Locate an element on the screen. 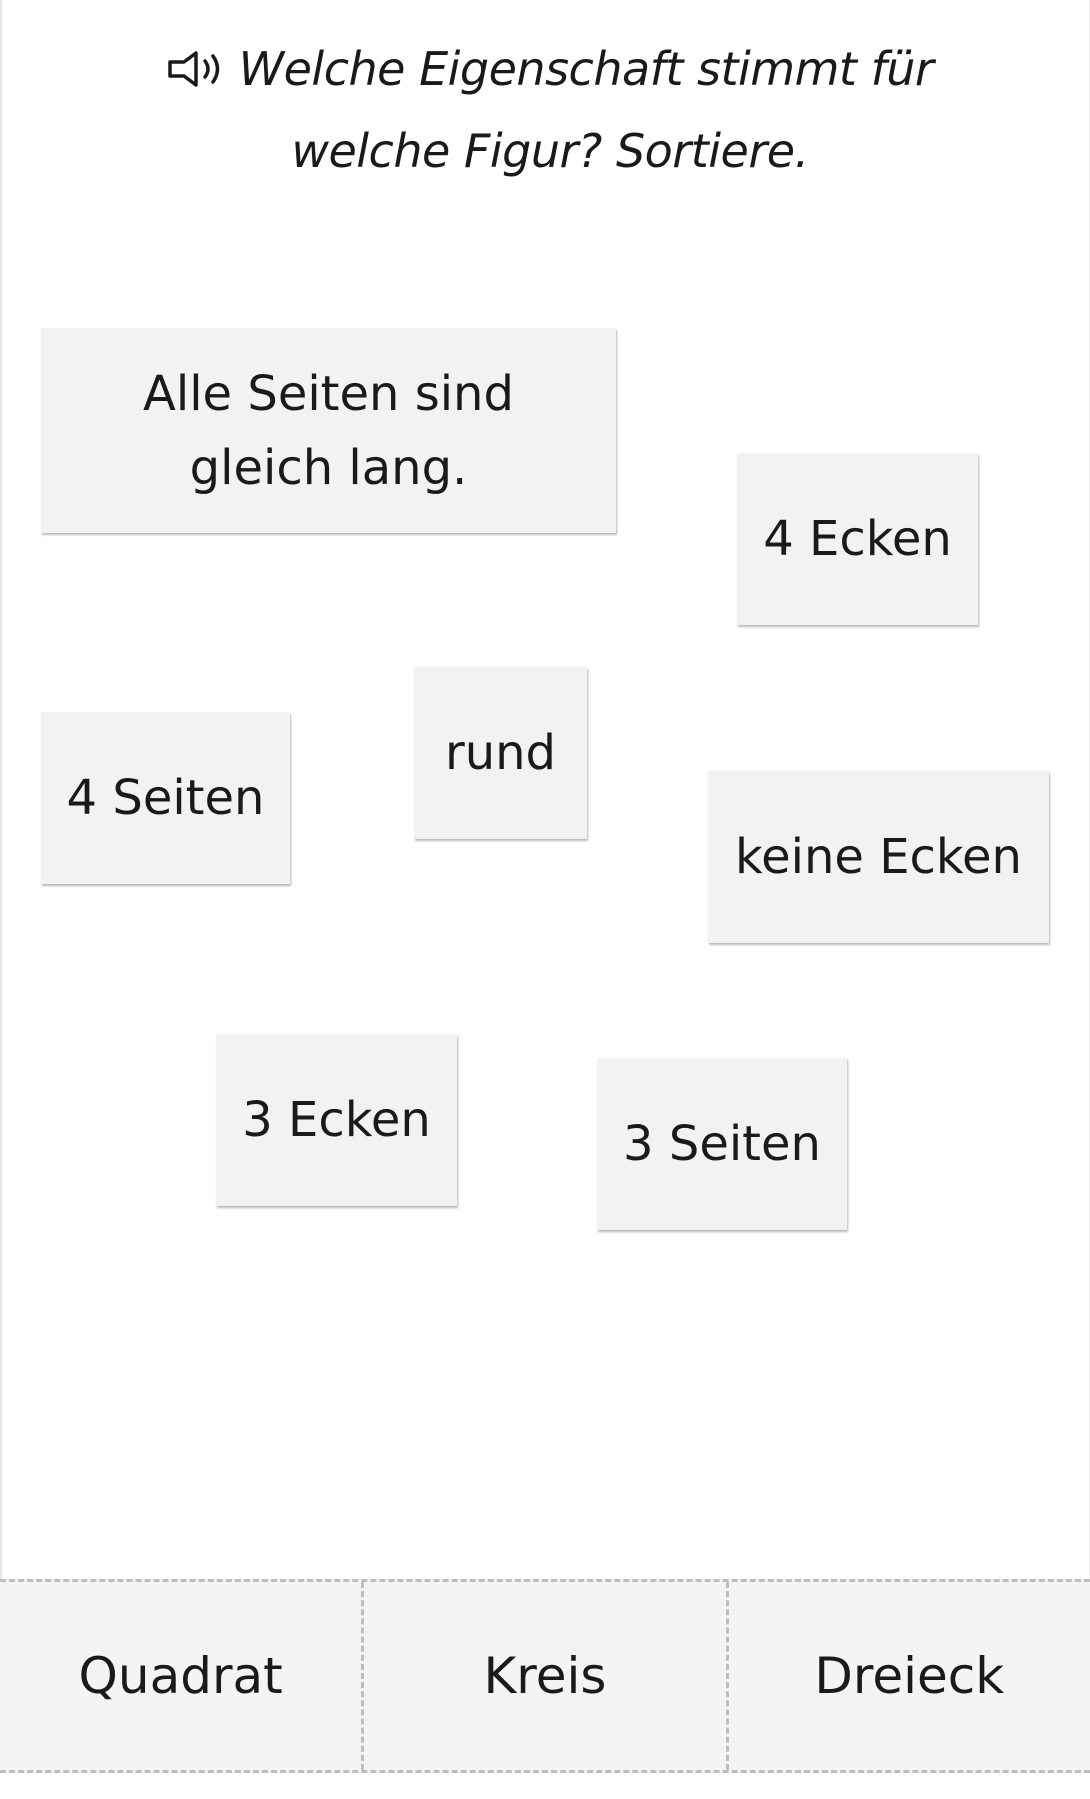 The image size is (1090, 1799). card-label: keine Ecken is located at coordinates (878, 857).